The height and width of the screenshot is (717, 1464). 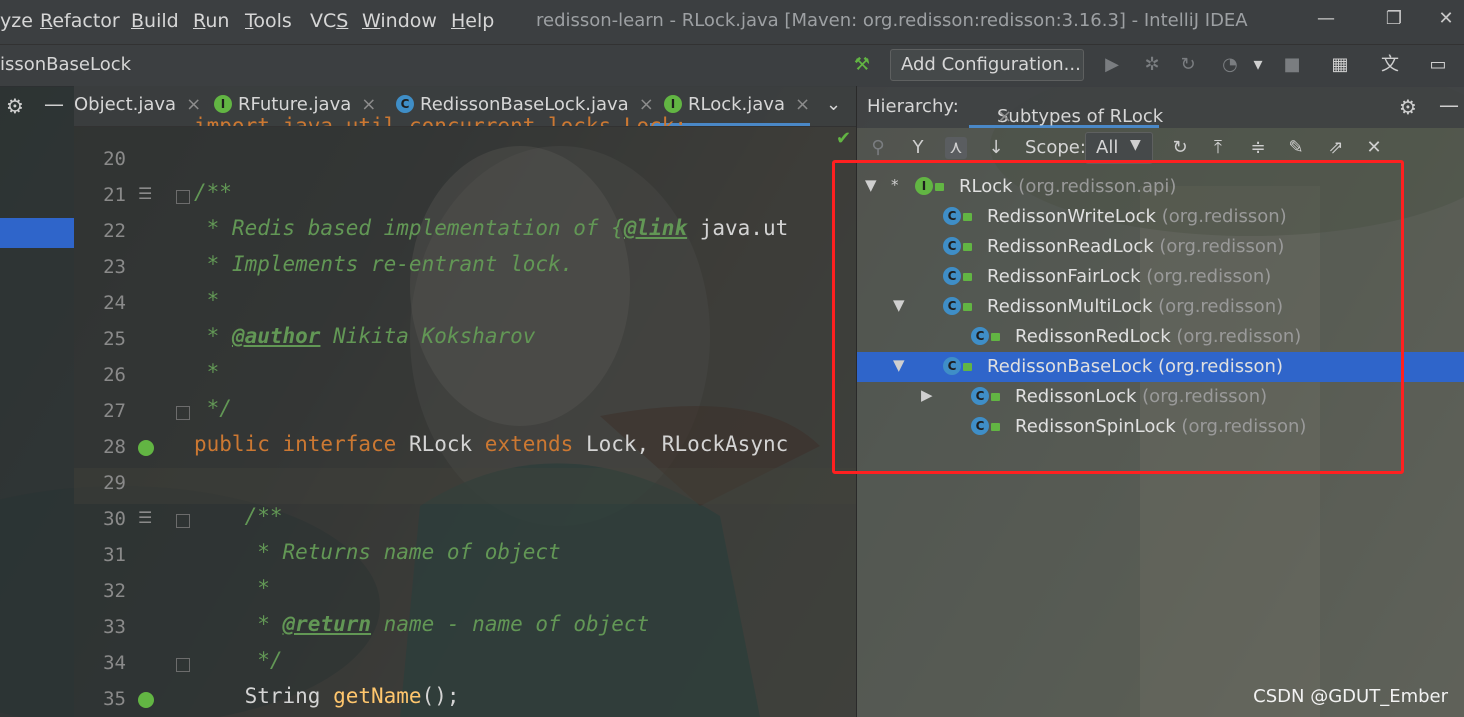 What do you see at coordinates (1394, 18) in the screenshot?
I see `maximize-icon: ❐` at bounding box center [1394, 18].